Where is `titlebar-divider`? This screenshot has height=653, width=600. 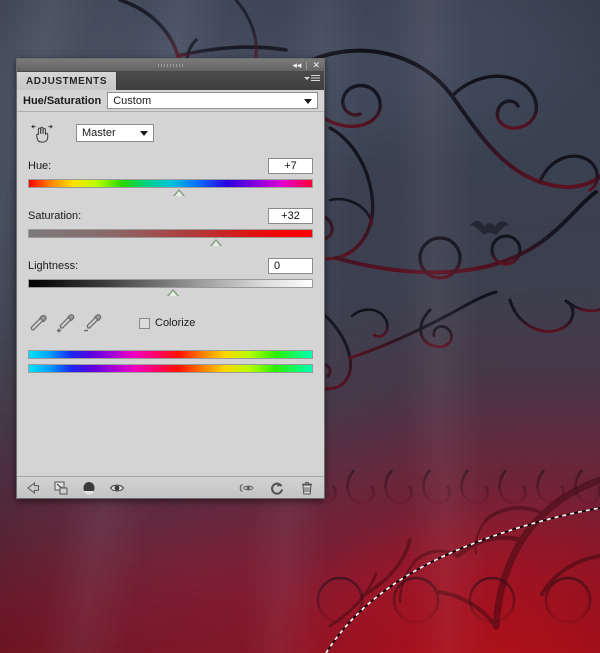 titlebar-divider is located at coordinates (307, 65).